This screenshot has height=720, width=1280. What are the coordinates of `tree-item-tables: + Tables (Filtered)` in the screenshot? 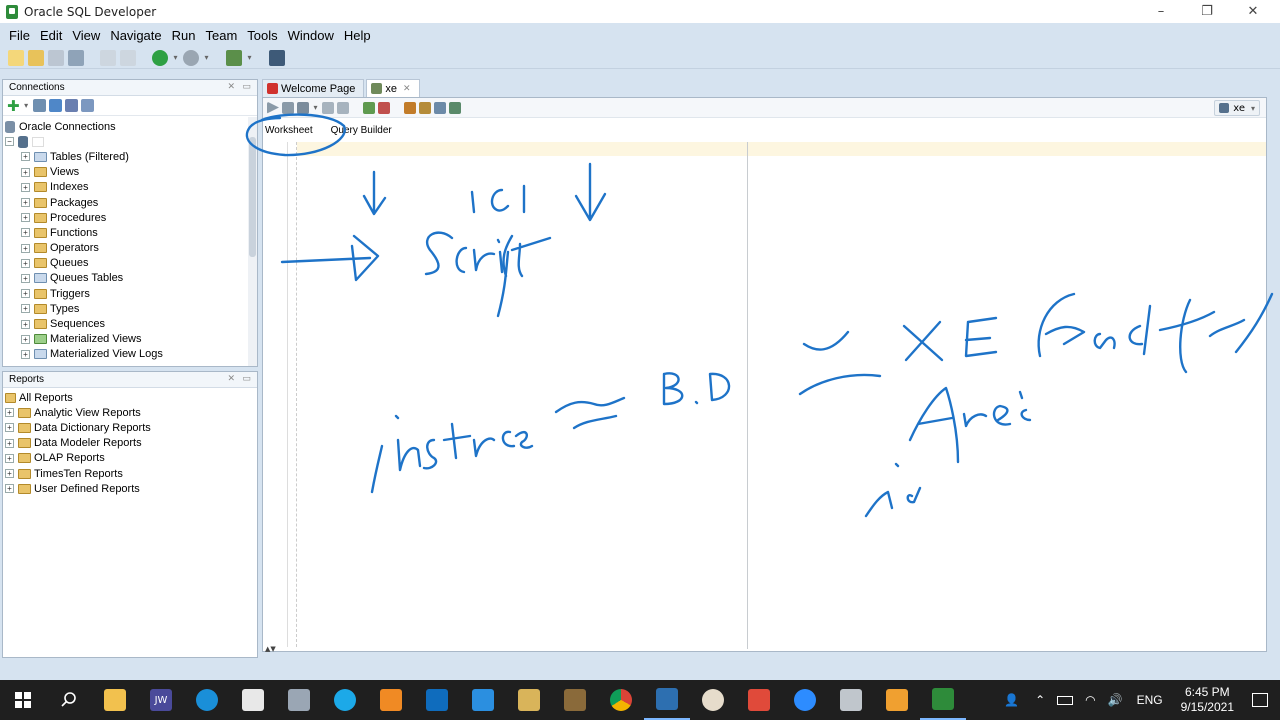 It's located at (130, 156).